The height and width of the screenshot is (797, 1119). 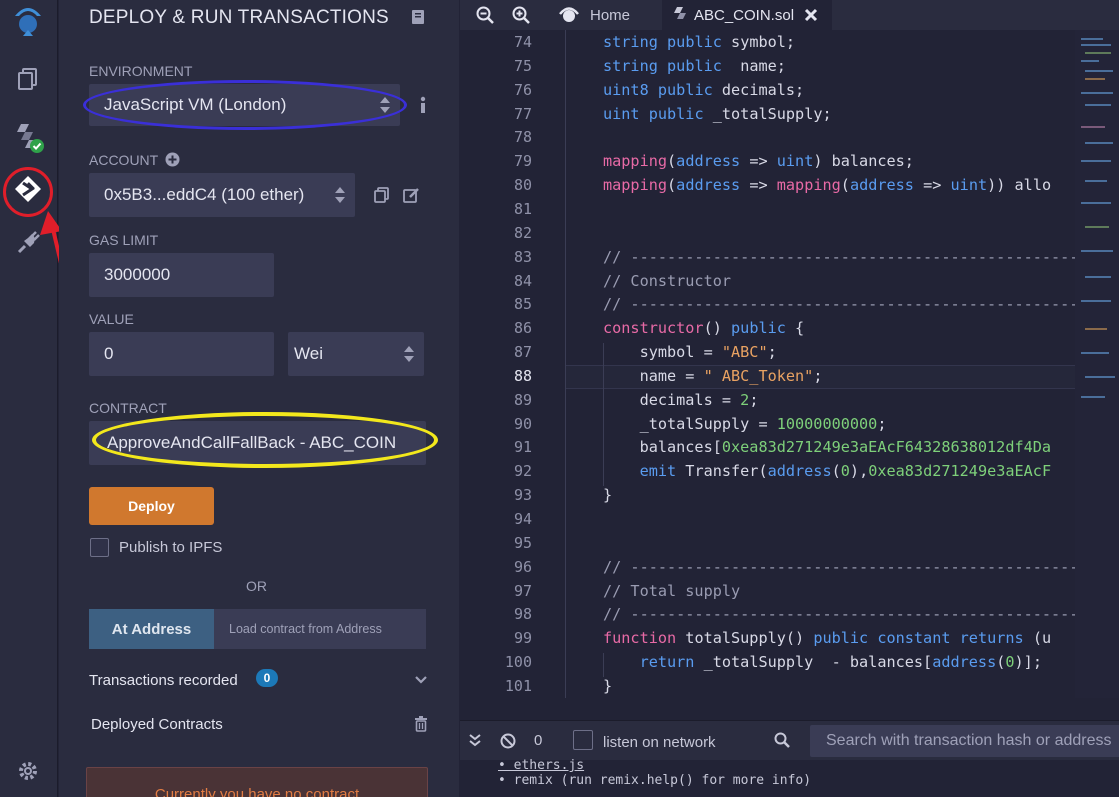 I want to click on or-label: OR, so click(x=256, y=586).